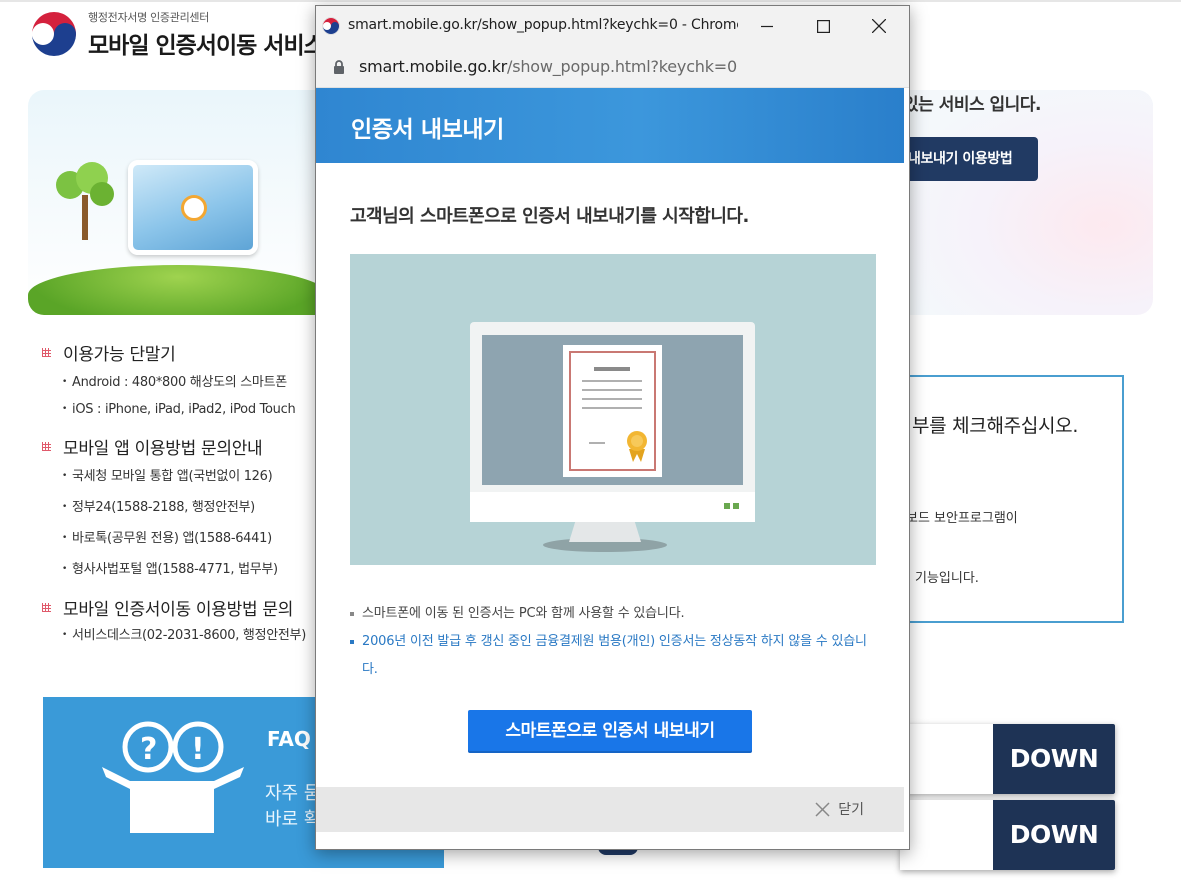 The image size is (1181, 882). What do you see at coordinates (590, 1) in the screenshot?
I see `page-top-border` at bounding box center [590, 1].